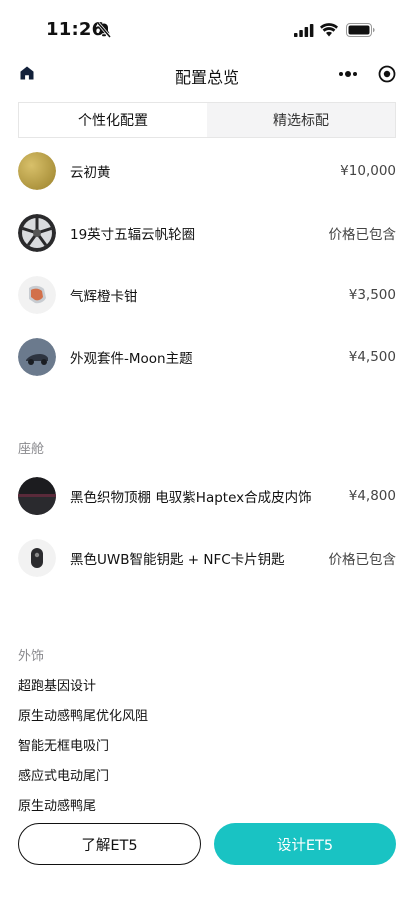 The image size is (414, 900). Describe the element at coordinates (387, 74) in the screenshot. I see `close-target-icon` at that location.